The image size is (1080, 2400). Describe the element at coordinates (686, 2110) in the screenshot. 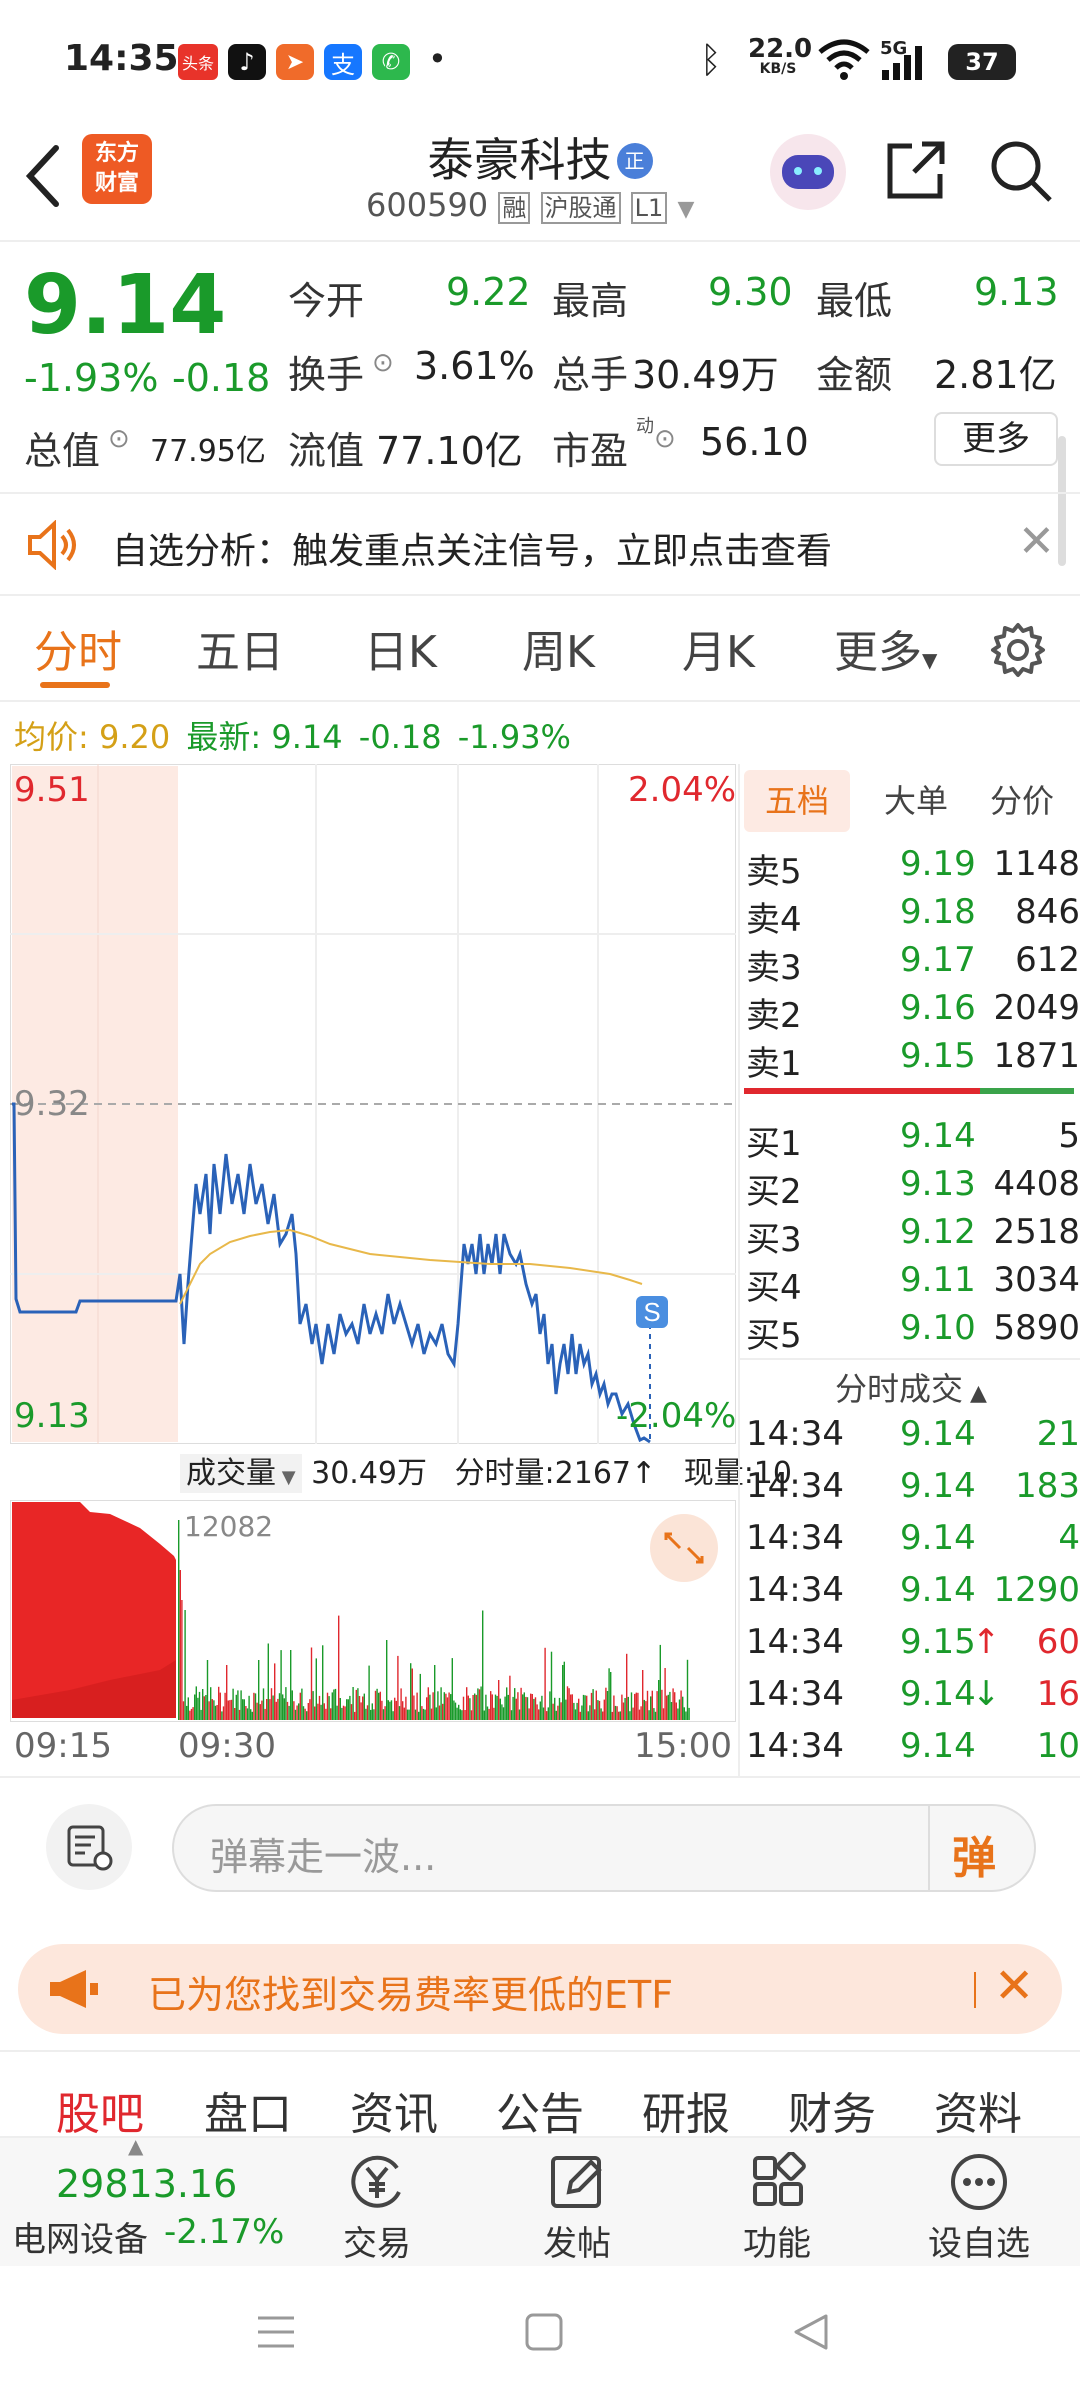

I see `tab-research: 研报` at that location.